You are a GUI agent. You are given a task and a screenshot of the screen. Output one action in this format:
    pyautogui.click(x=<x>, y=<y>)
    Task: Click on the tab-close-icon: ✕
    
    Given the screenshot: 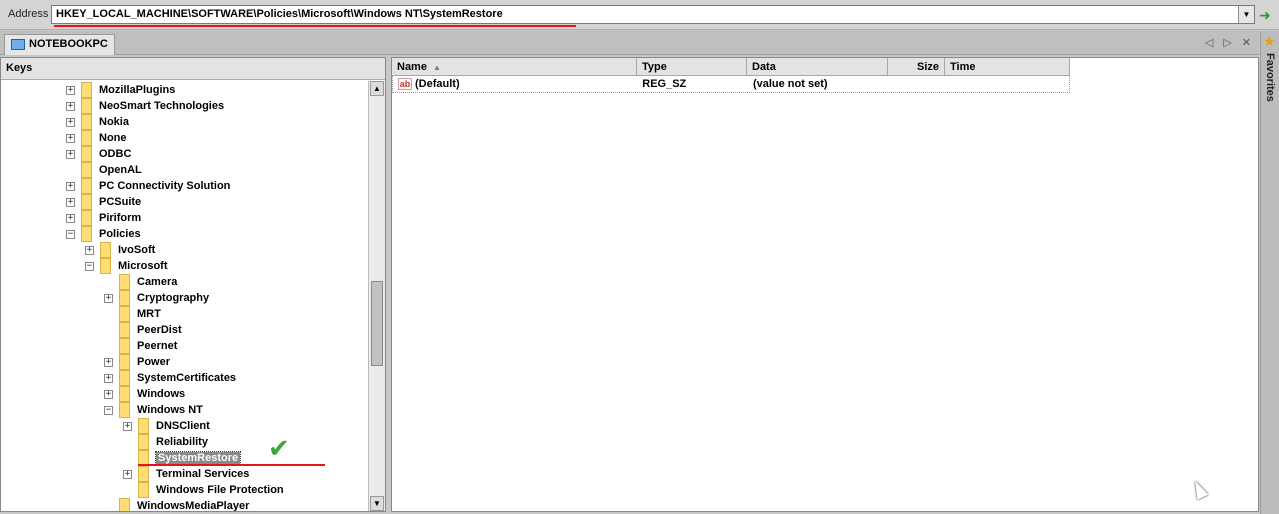 What is the action you would take?
    pyautogui.click(x=1246, y=42)
    